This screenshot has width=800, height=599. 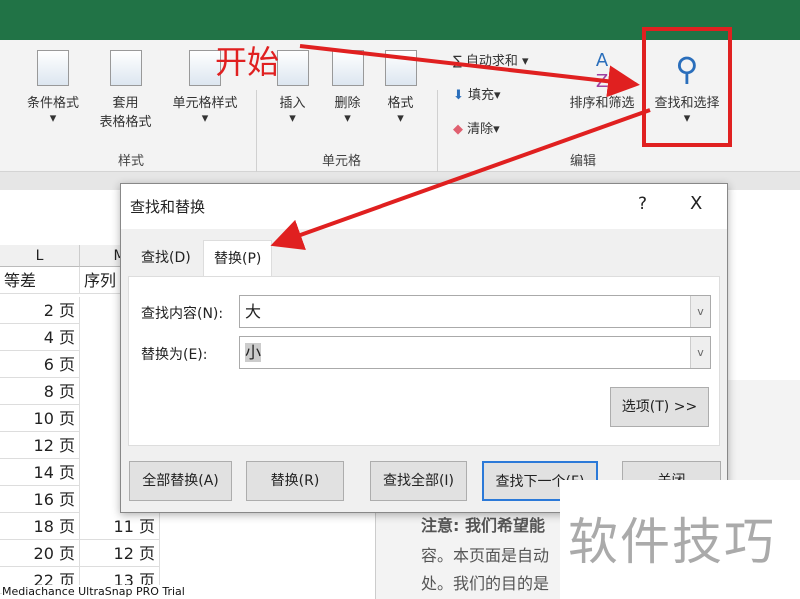 What do you see at coordinates (469, 71) in the screenshot?
I see `arrow-to-find-select` at bounding box center [469, 71].